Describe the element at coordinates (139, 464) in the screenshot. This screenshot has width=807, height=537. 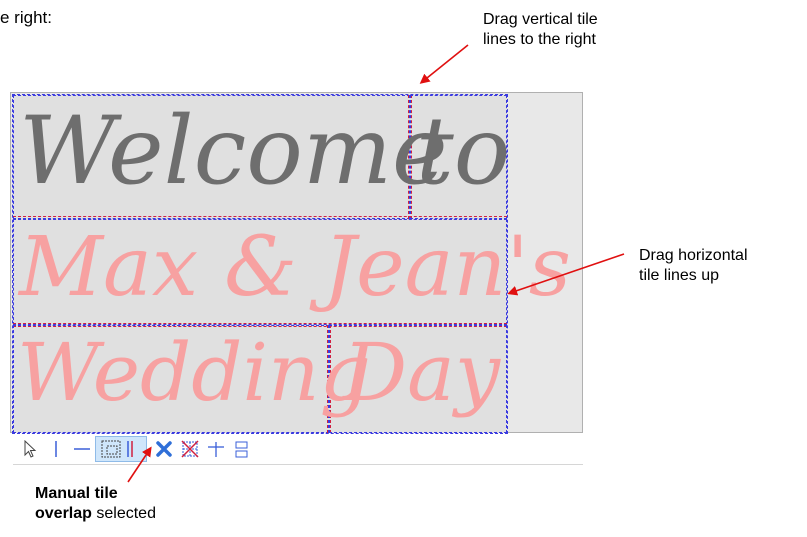
I see `arrow-manual-overlap` at that location.